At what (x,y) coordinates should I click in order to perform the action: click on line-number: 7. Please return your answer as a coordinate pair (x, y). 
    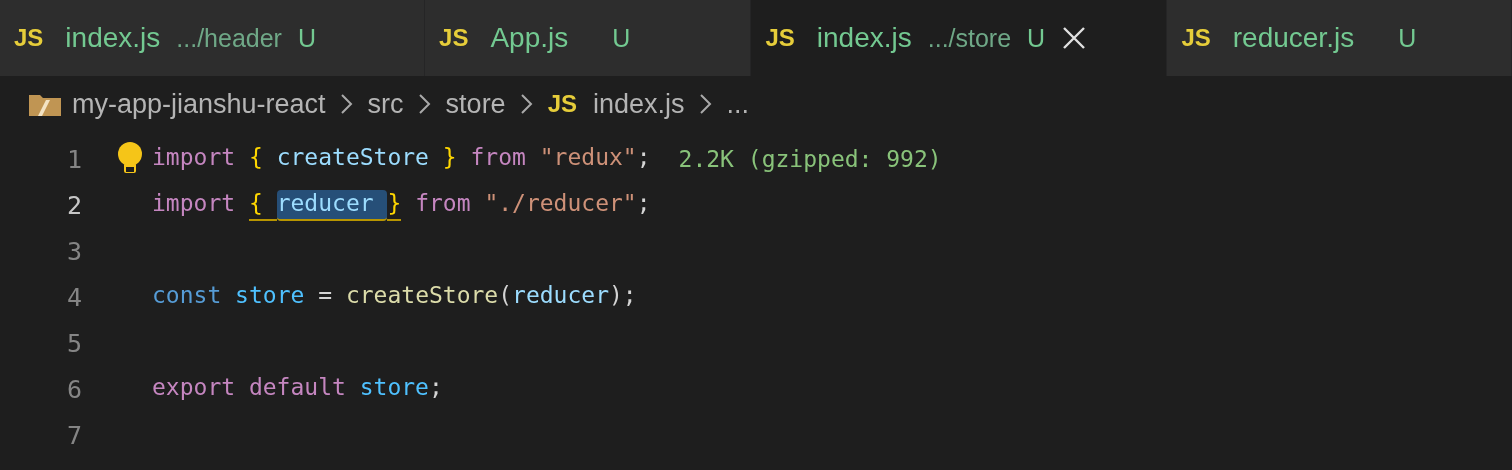
    Looking at the image, I should click on (73, 435).